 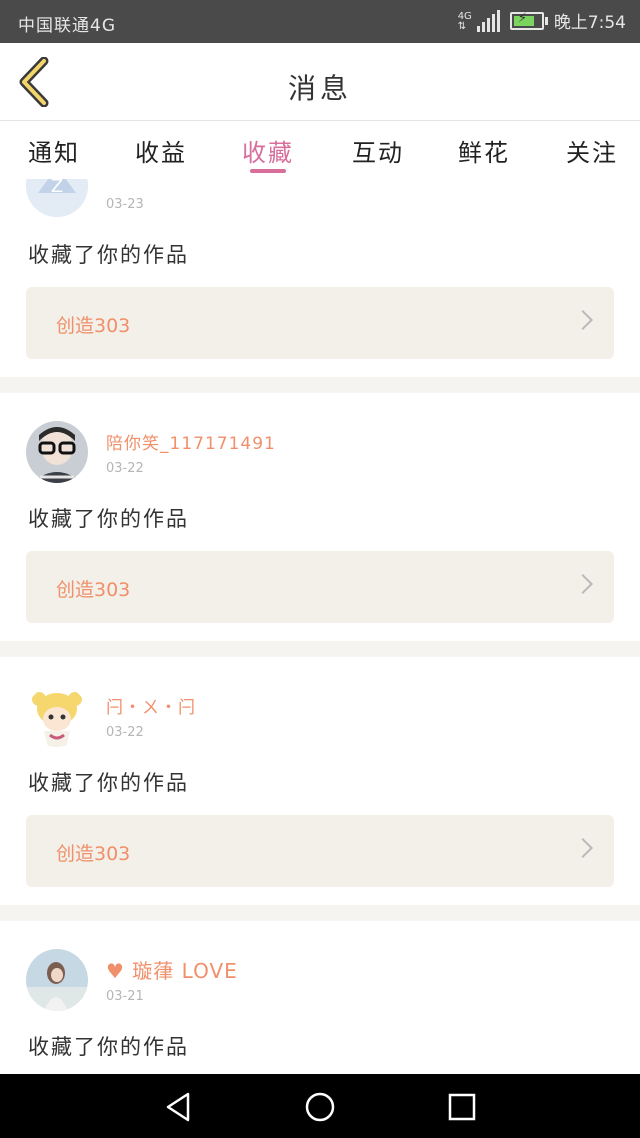 I want to click on status-right: 4G ⇅ ⚡ 晚上7:54, so click(x=542, y=20).